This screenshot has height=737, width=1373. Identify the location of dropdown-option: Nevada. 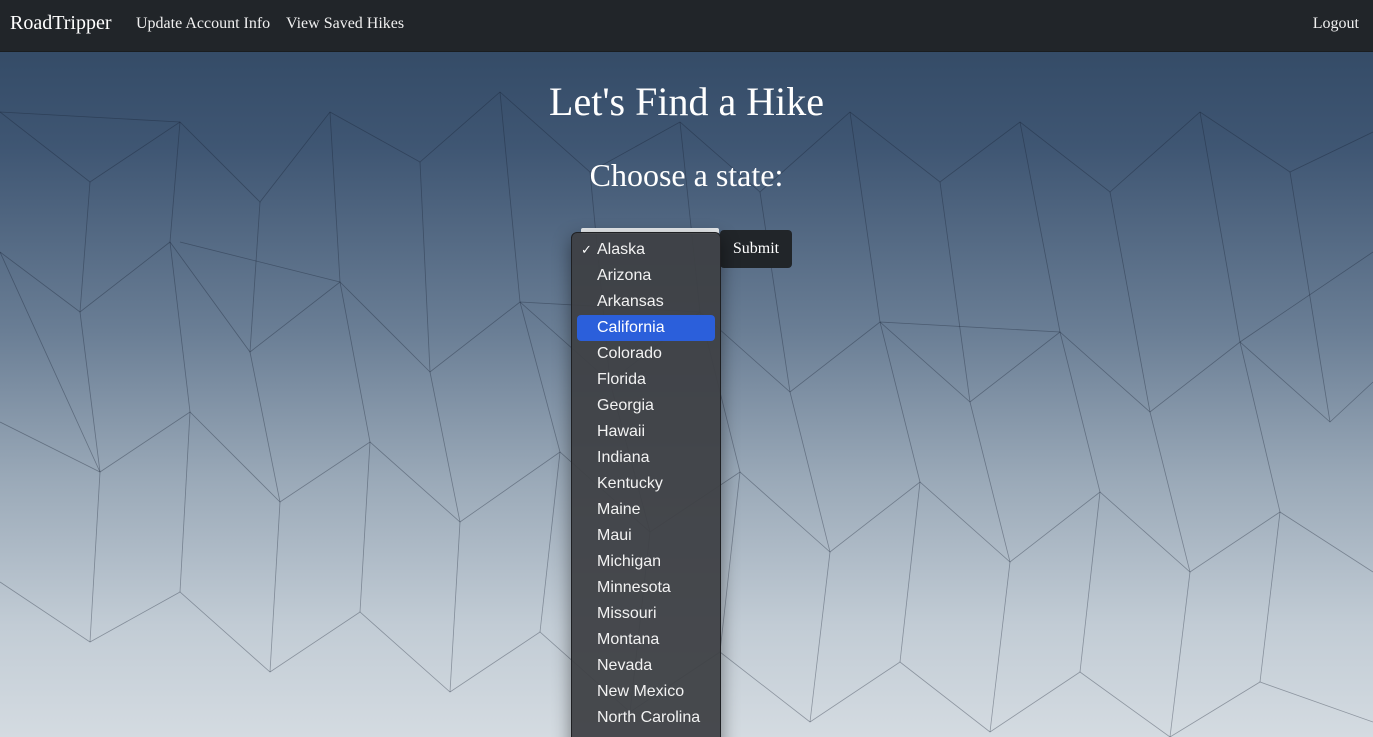
(646, 666).